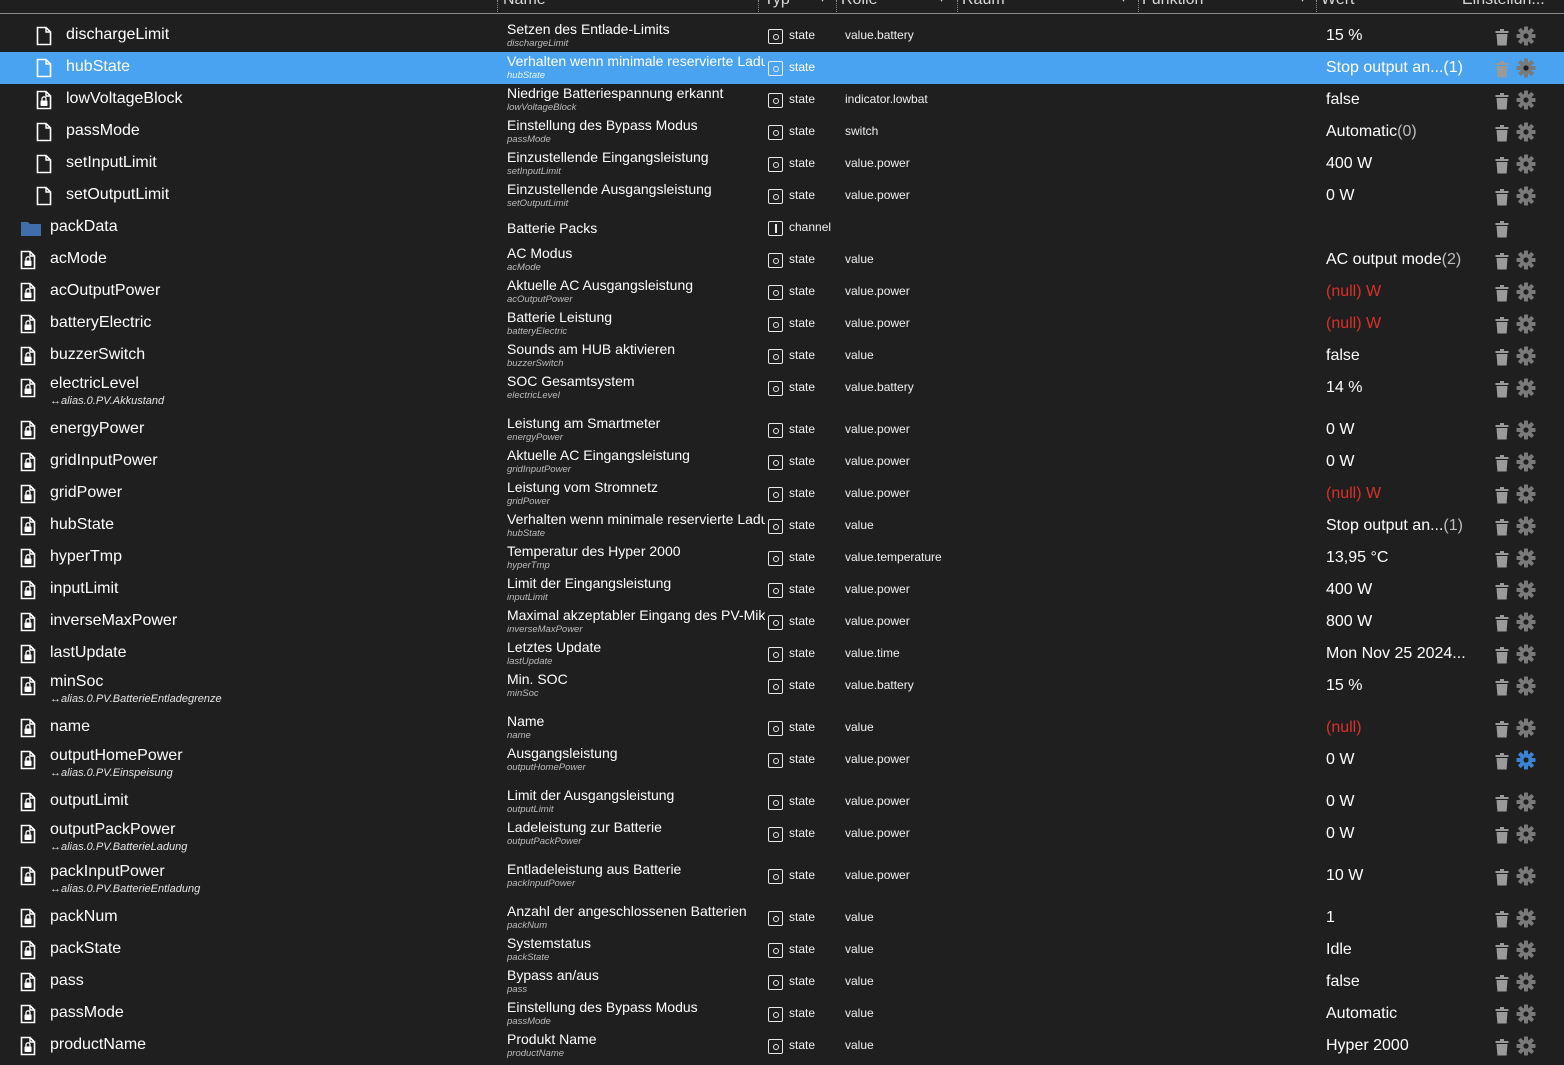 The width and height of the screenshot is (1564, 1065). What do you see at coordinates (1357, 558) in the screenshot?
I see `object-value: 13,95 °C` at bounding box center [1357, 558].